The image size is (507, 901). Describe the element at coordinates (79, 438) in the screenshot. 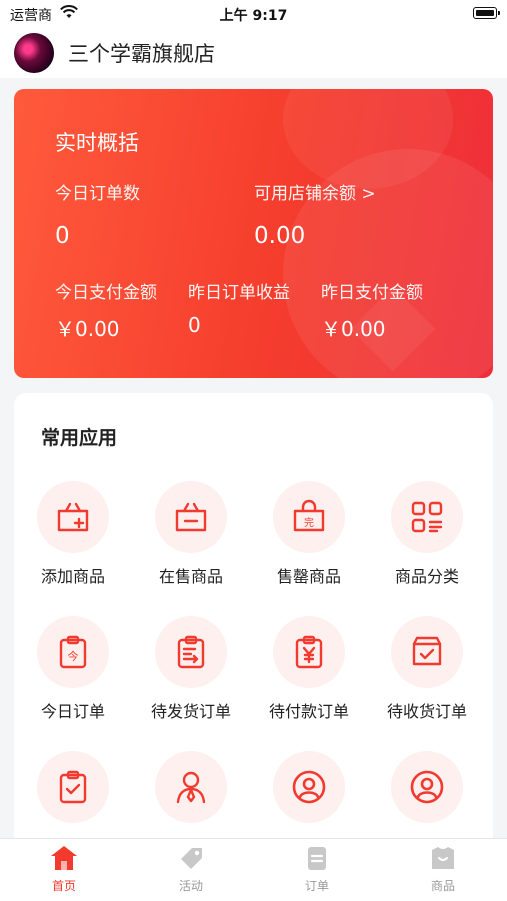

I see `common-apps-title: 常用应用` at that location.